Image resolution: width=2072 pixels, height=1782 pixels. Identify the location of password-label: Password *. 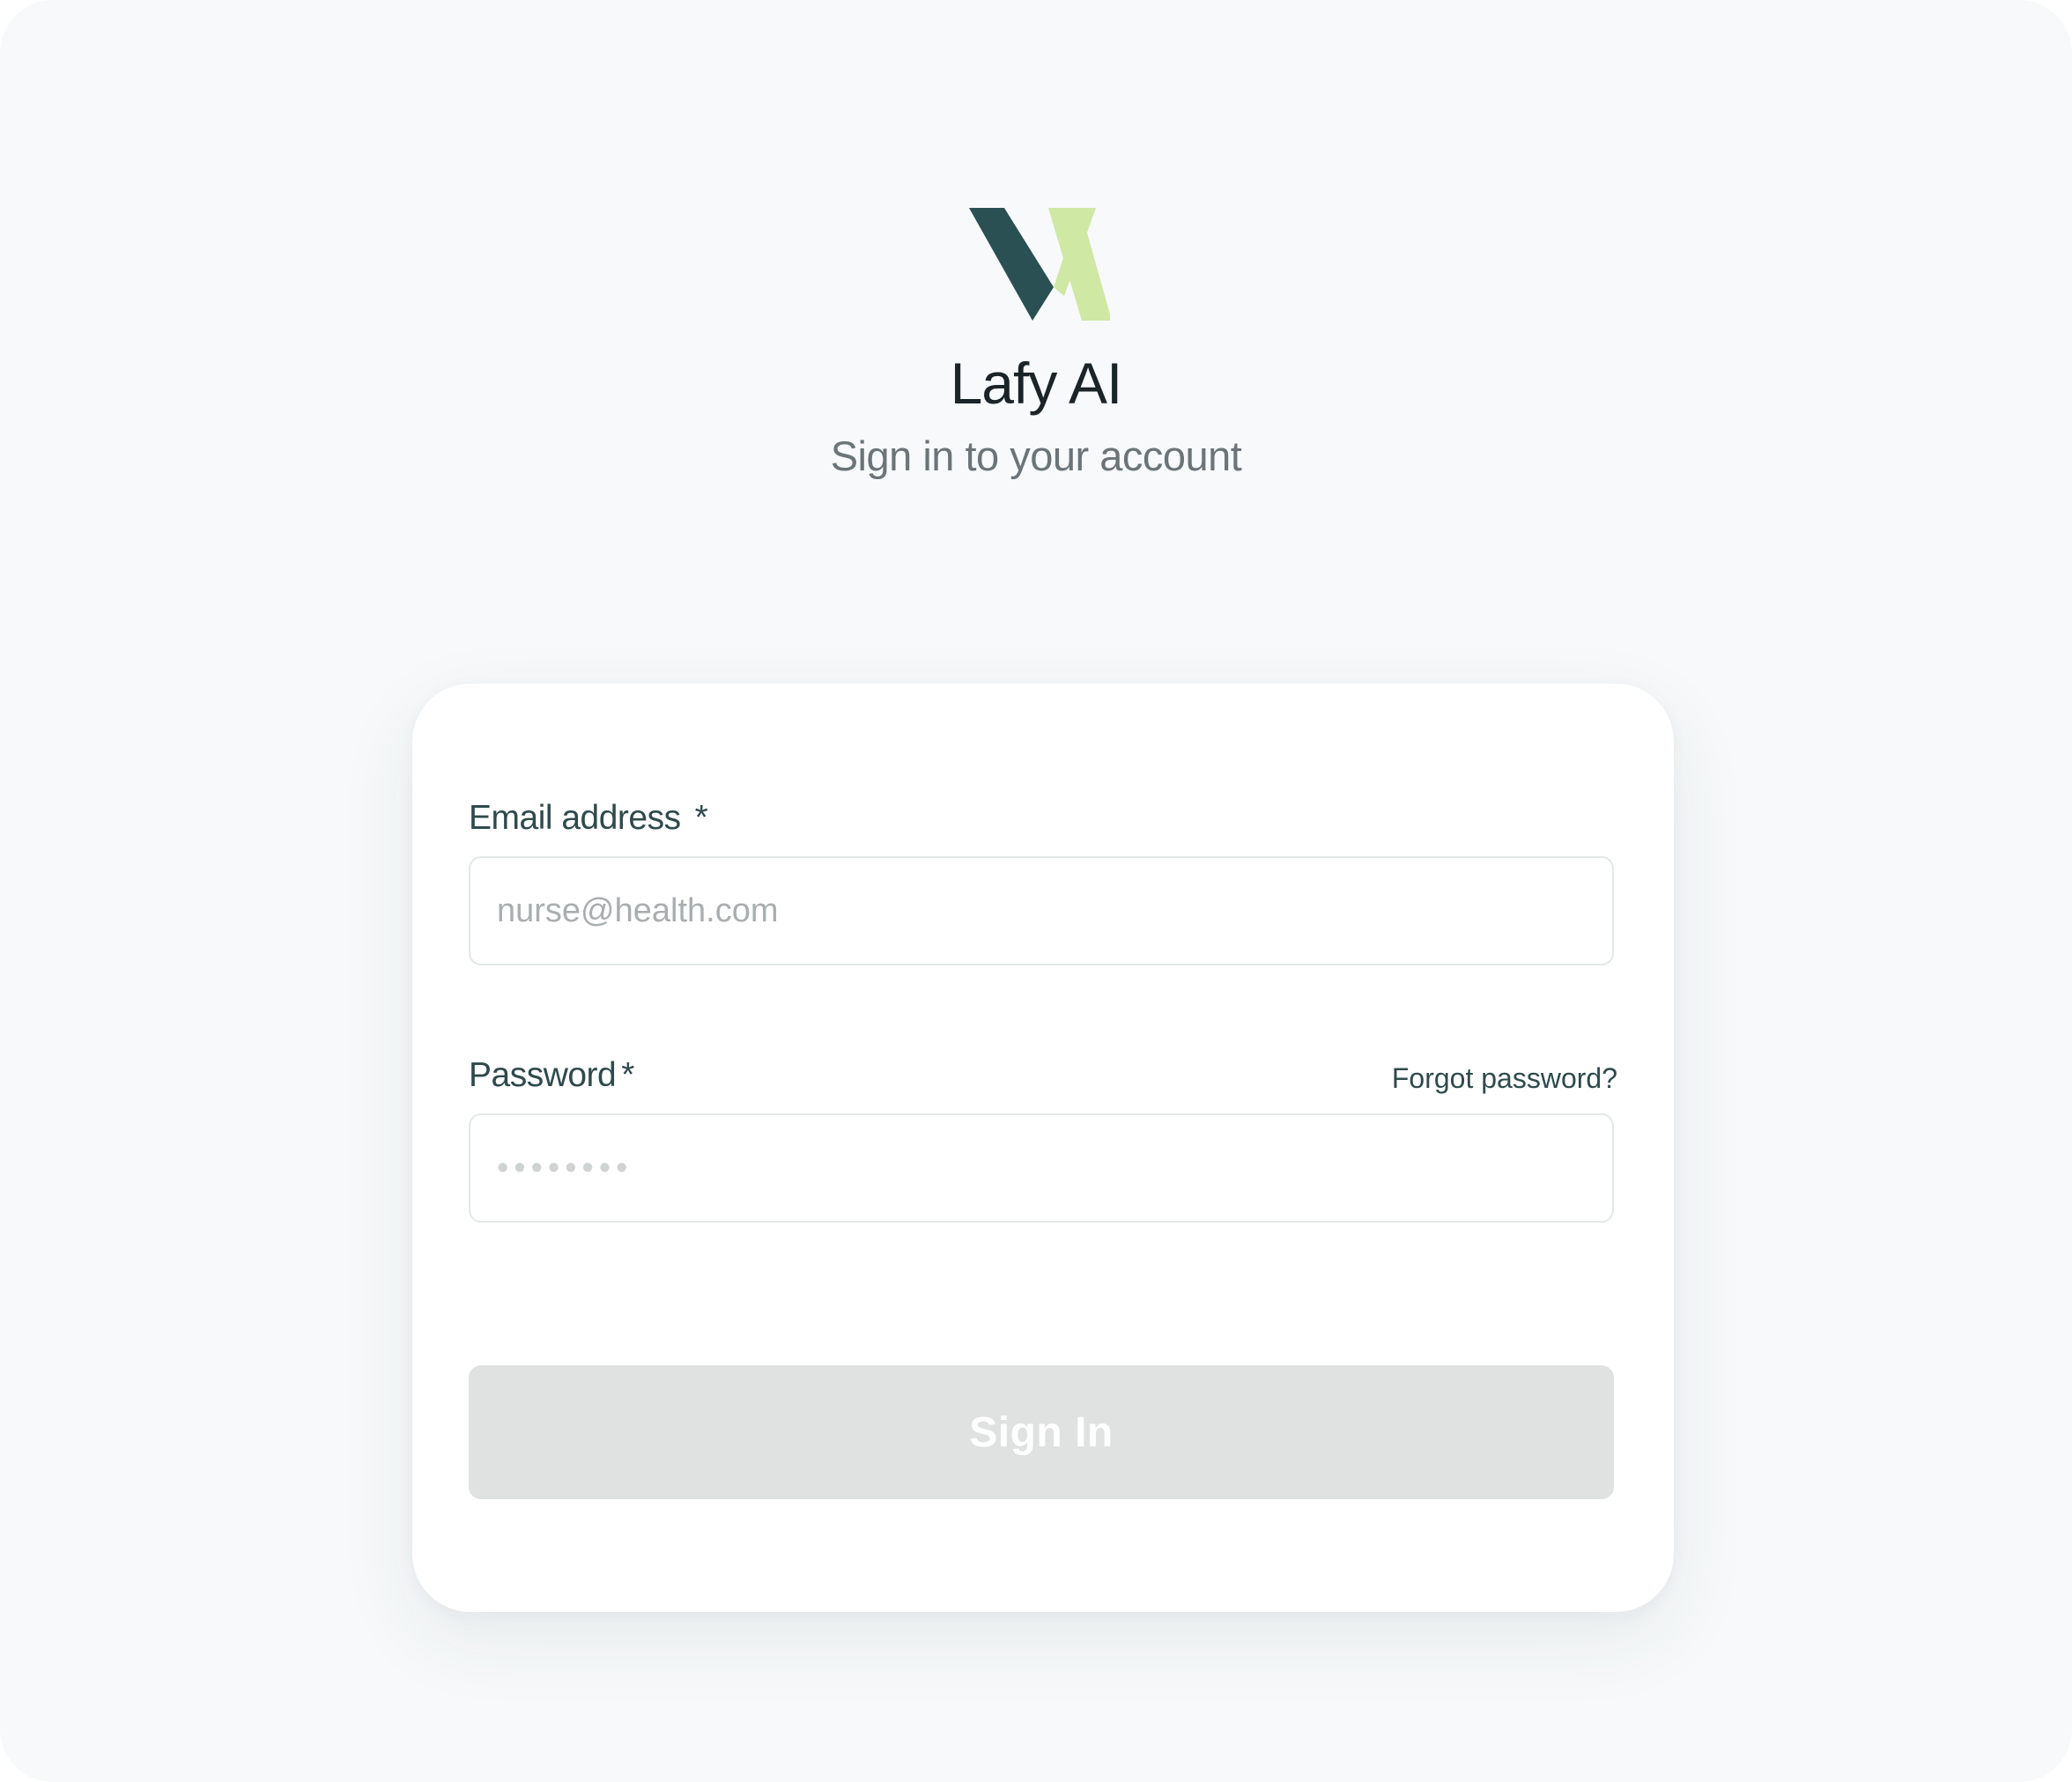
(551, 1076).